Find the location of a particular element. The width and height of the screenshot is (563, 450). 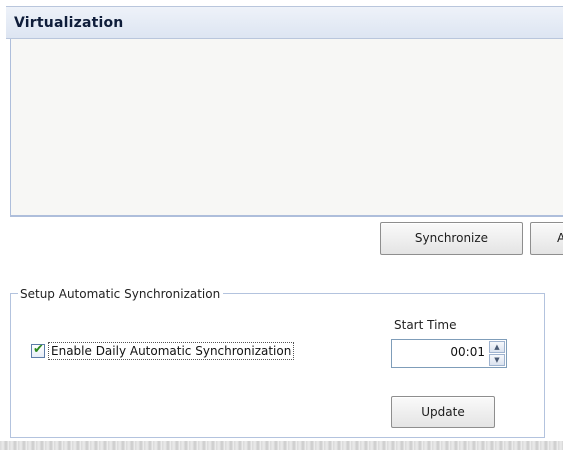

partially-visible-button-label: A is located at coordinates (560, 238).